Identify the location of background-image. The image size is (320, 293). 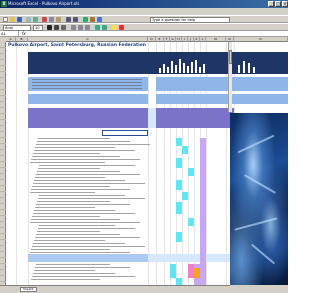
(259, 199).